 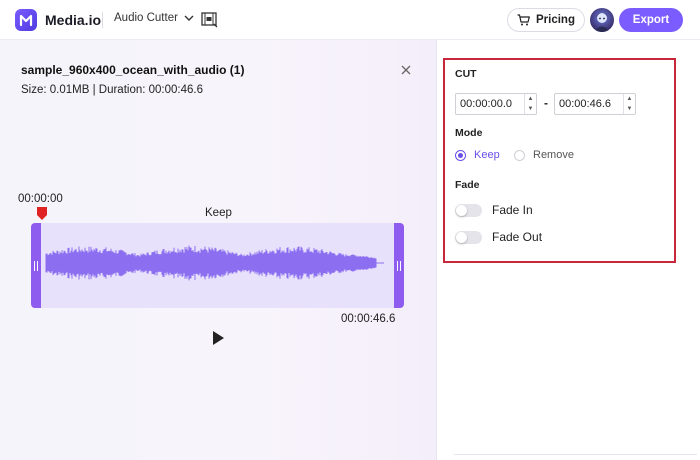 I want to click on tool-menu-dropdown: Audio Cutter, so click(x=154, y=18).